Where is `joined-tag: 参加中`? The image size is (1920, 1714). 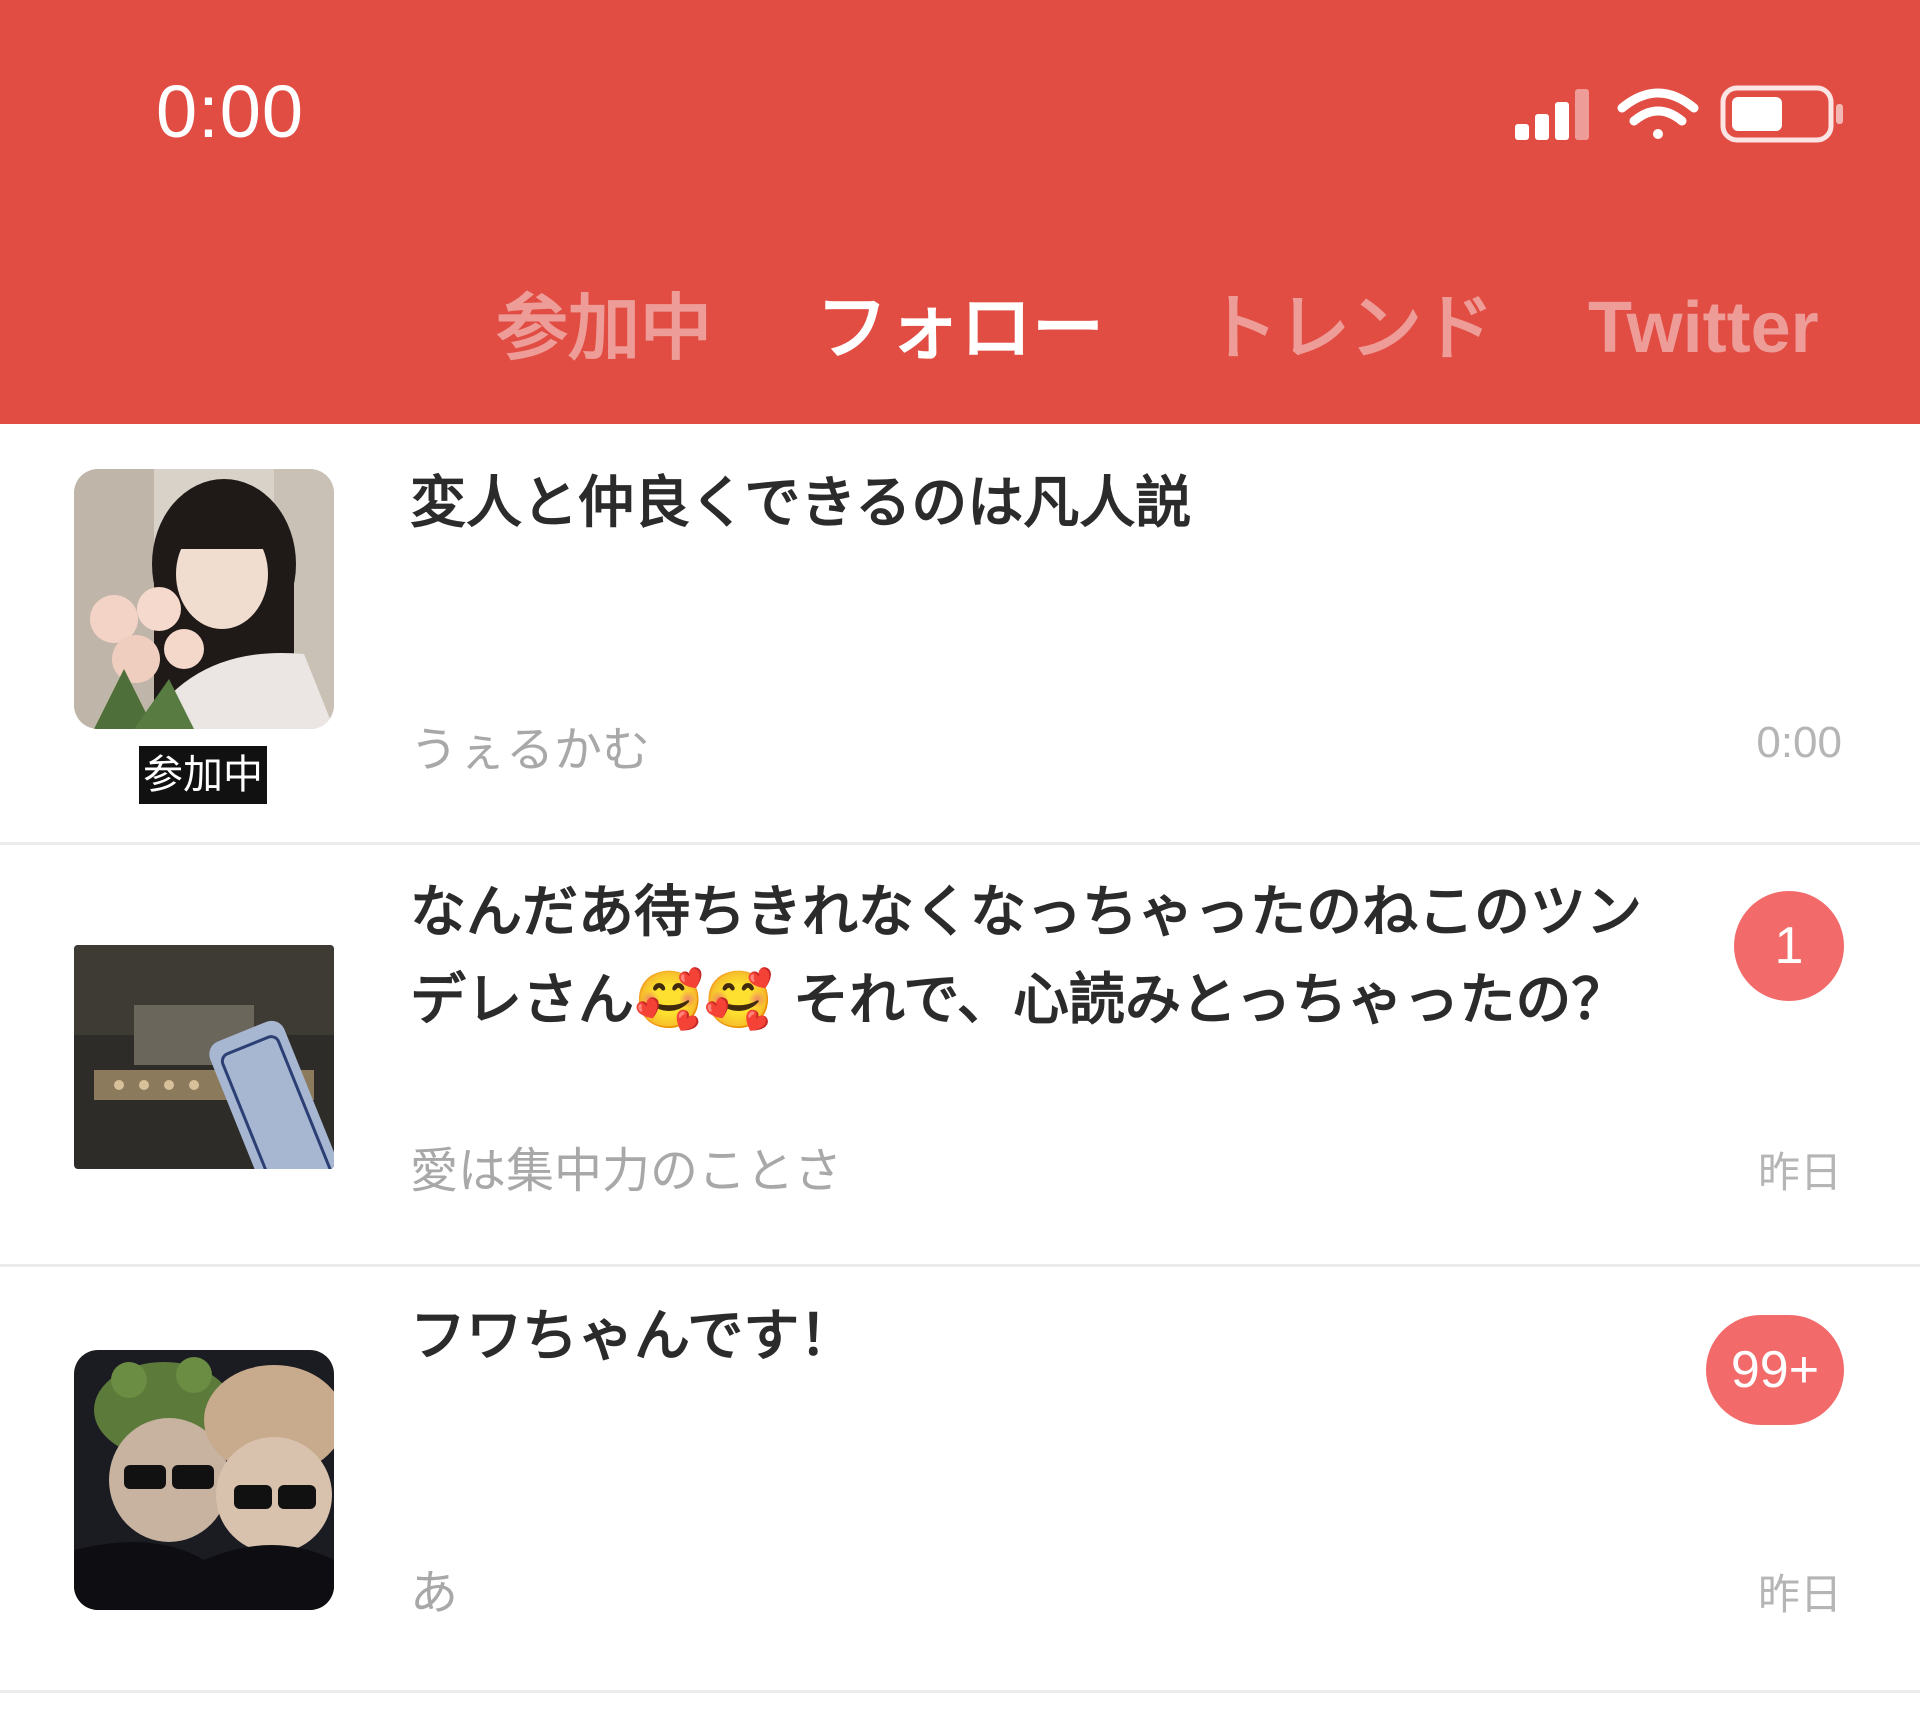
joined-tag: 参加中 is located at coordinates (203, 775).